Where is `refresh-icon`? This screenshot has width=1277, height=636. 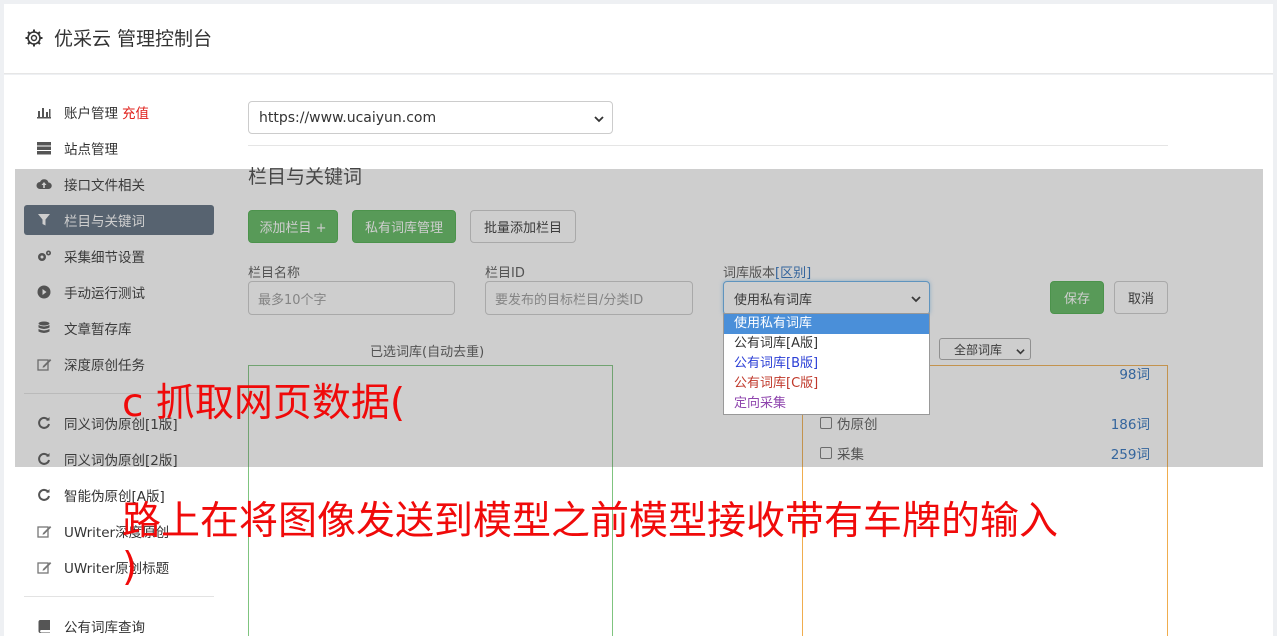 refresh-icon is located at coordinates (44, 495).